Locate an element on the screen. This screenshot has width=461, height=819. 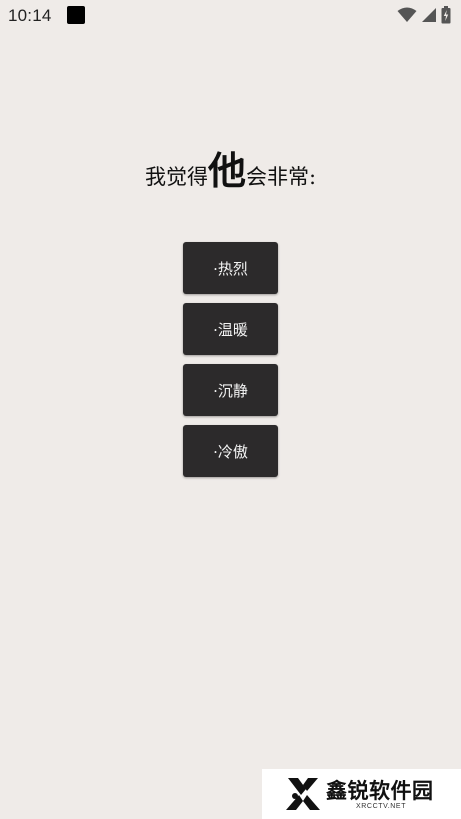
option-button-3: ·沉静 is located at coordinates (230, 390).